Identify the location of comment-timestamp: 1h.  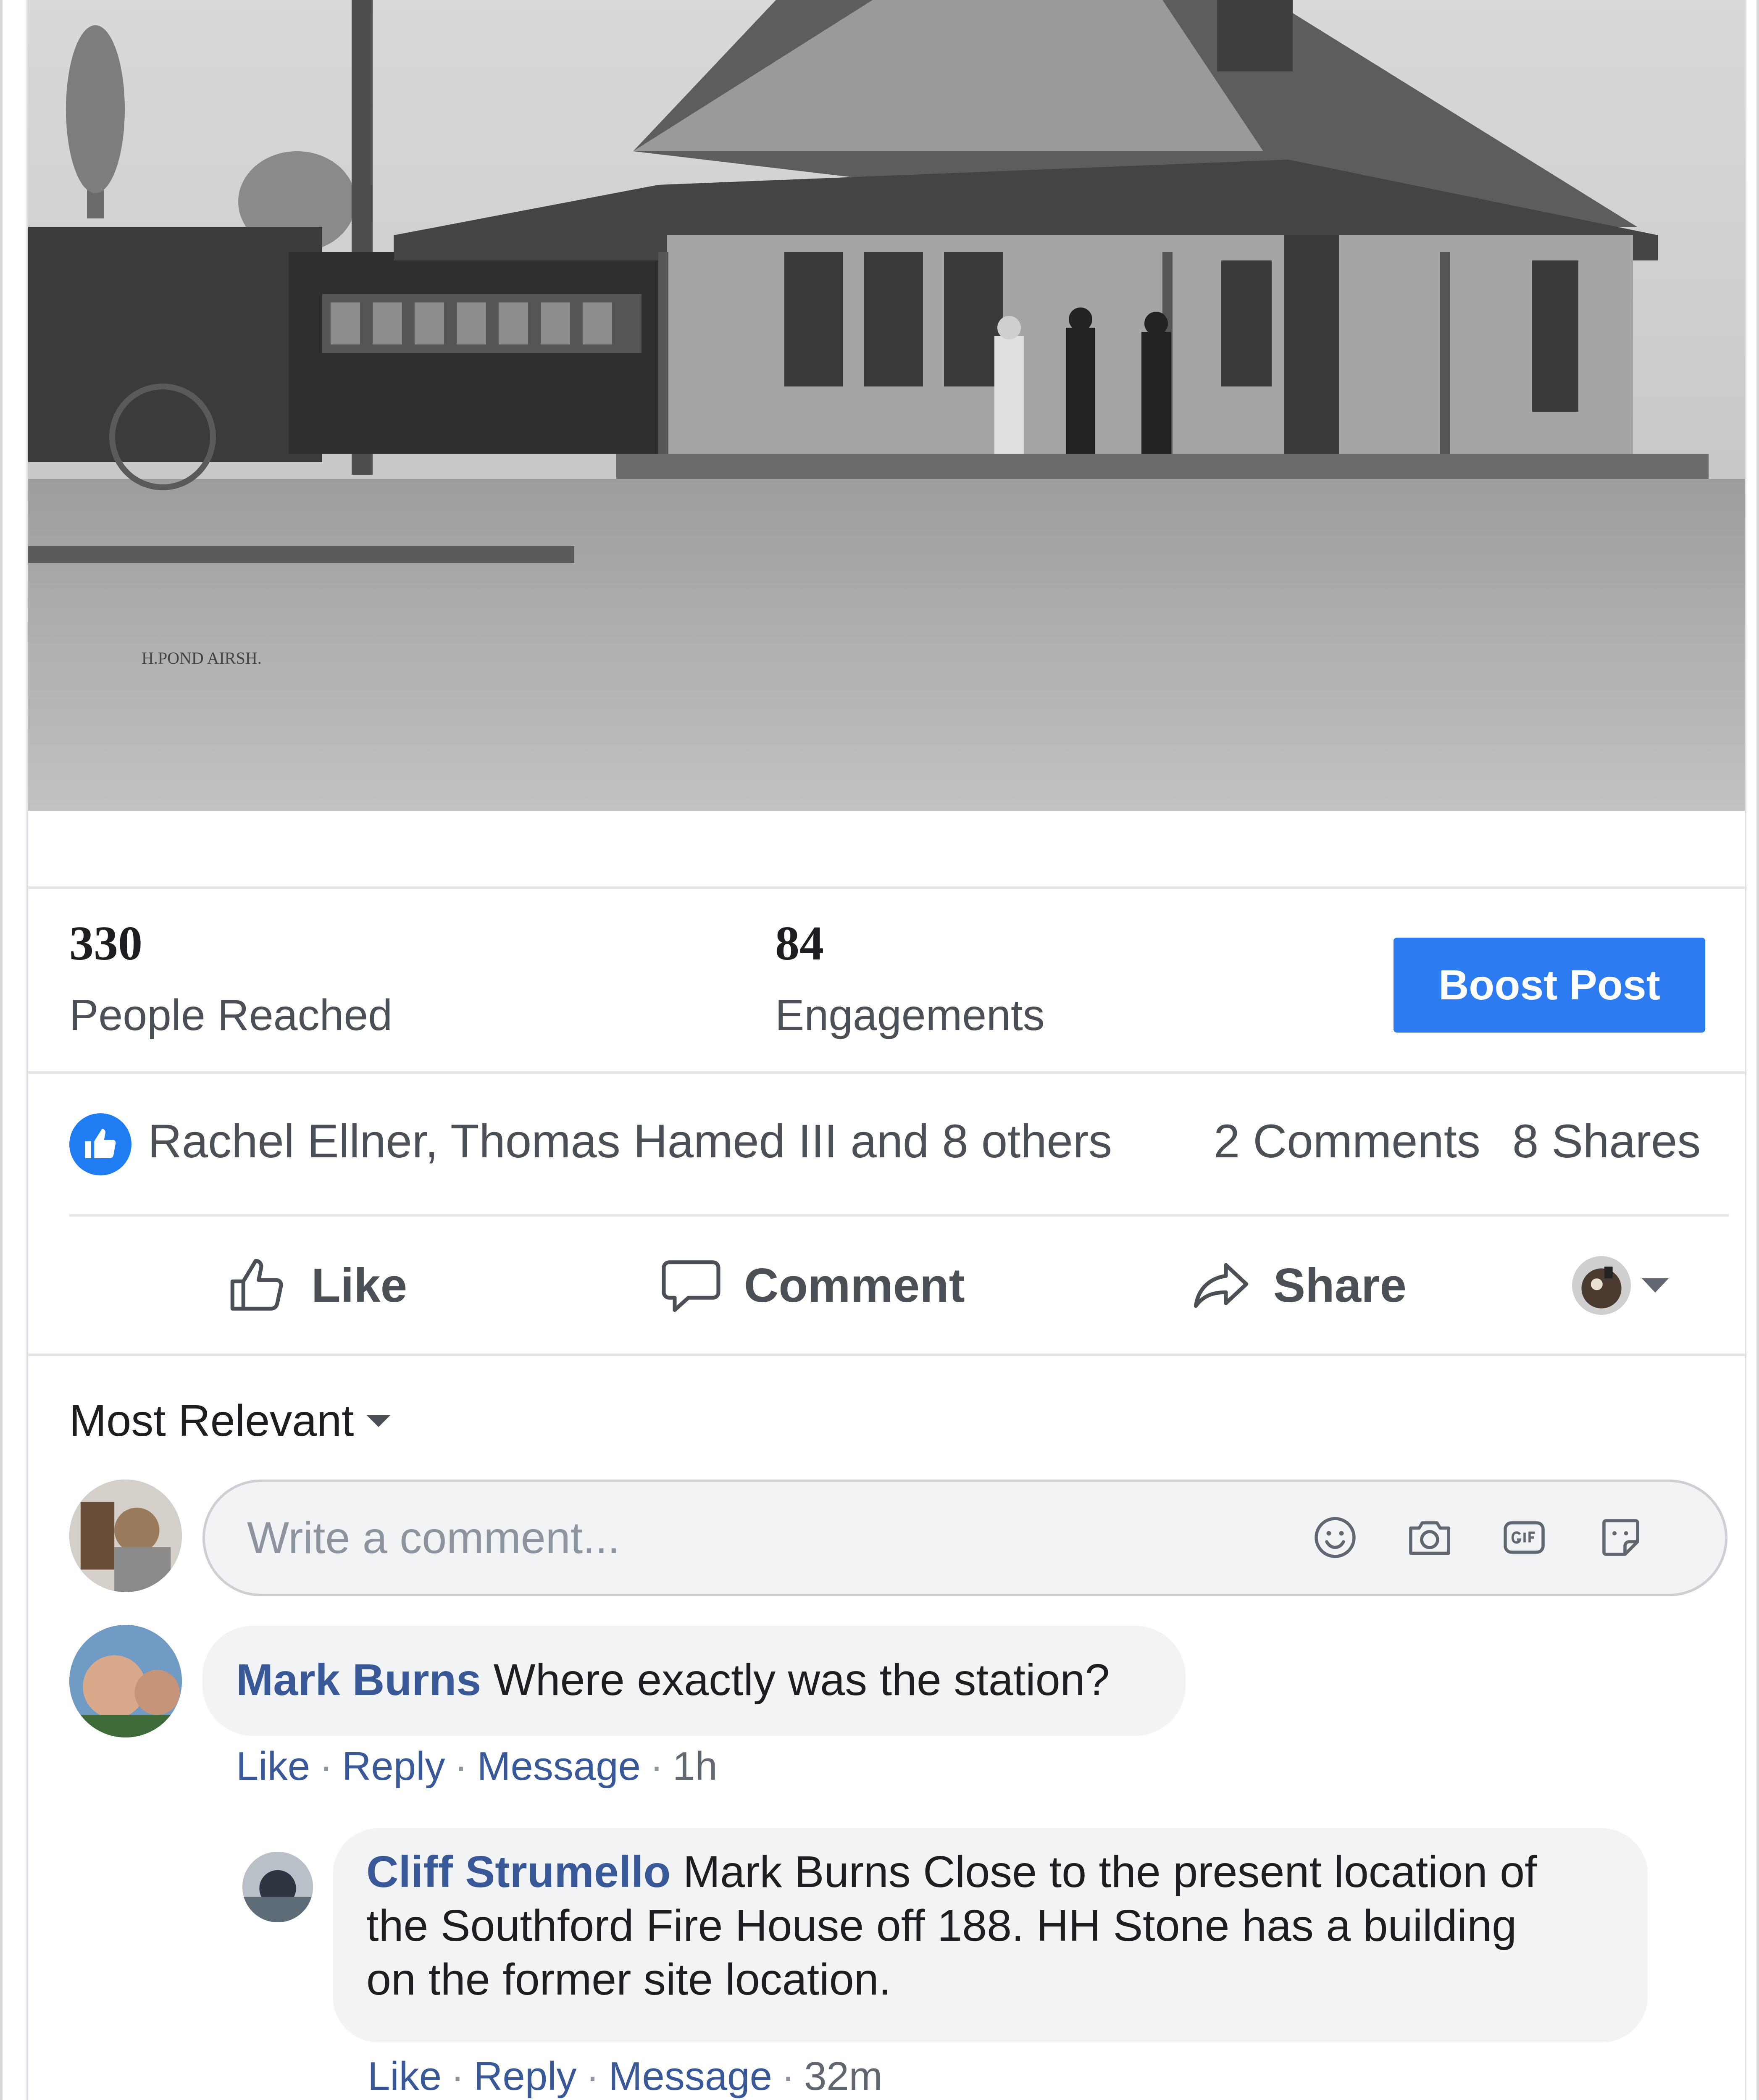
(695, 1767).